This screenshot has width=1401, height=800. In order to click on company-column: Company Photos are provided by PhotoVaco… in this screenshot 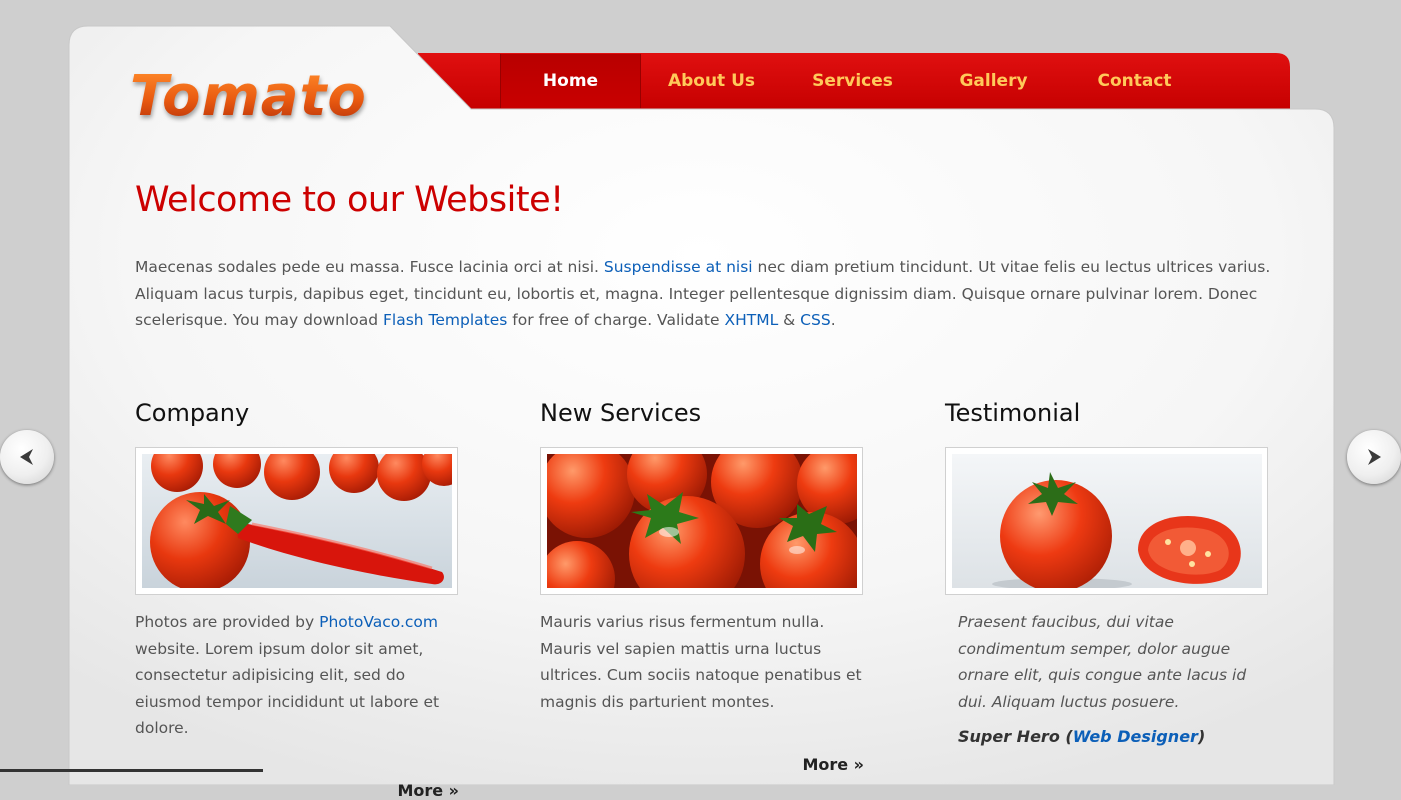, I will do `click(297, 597)`.